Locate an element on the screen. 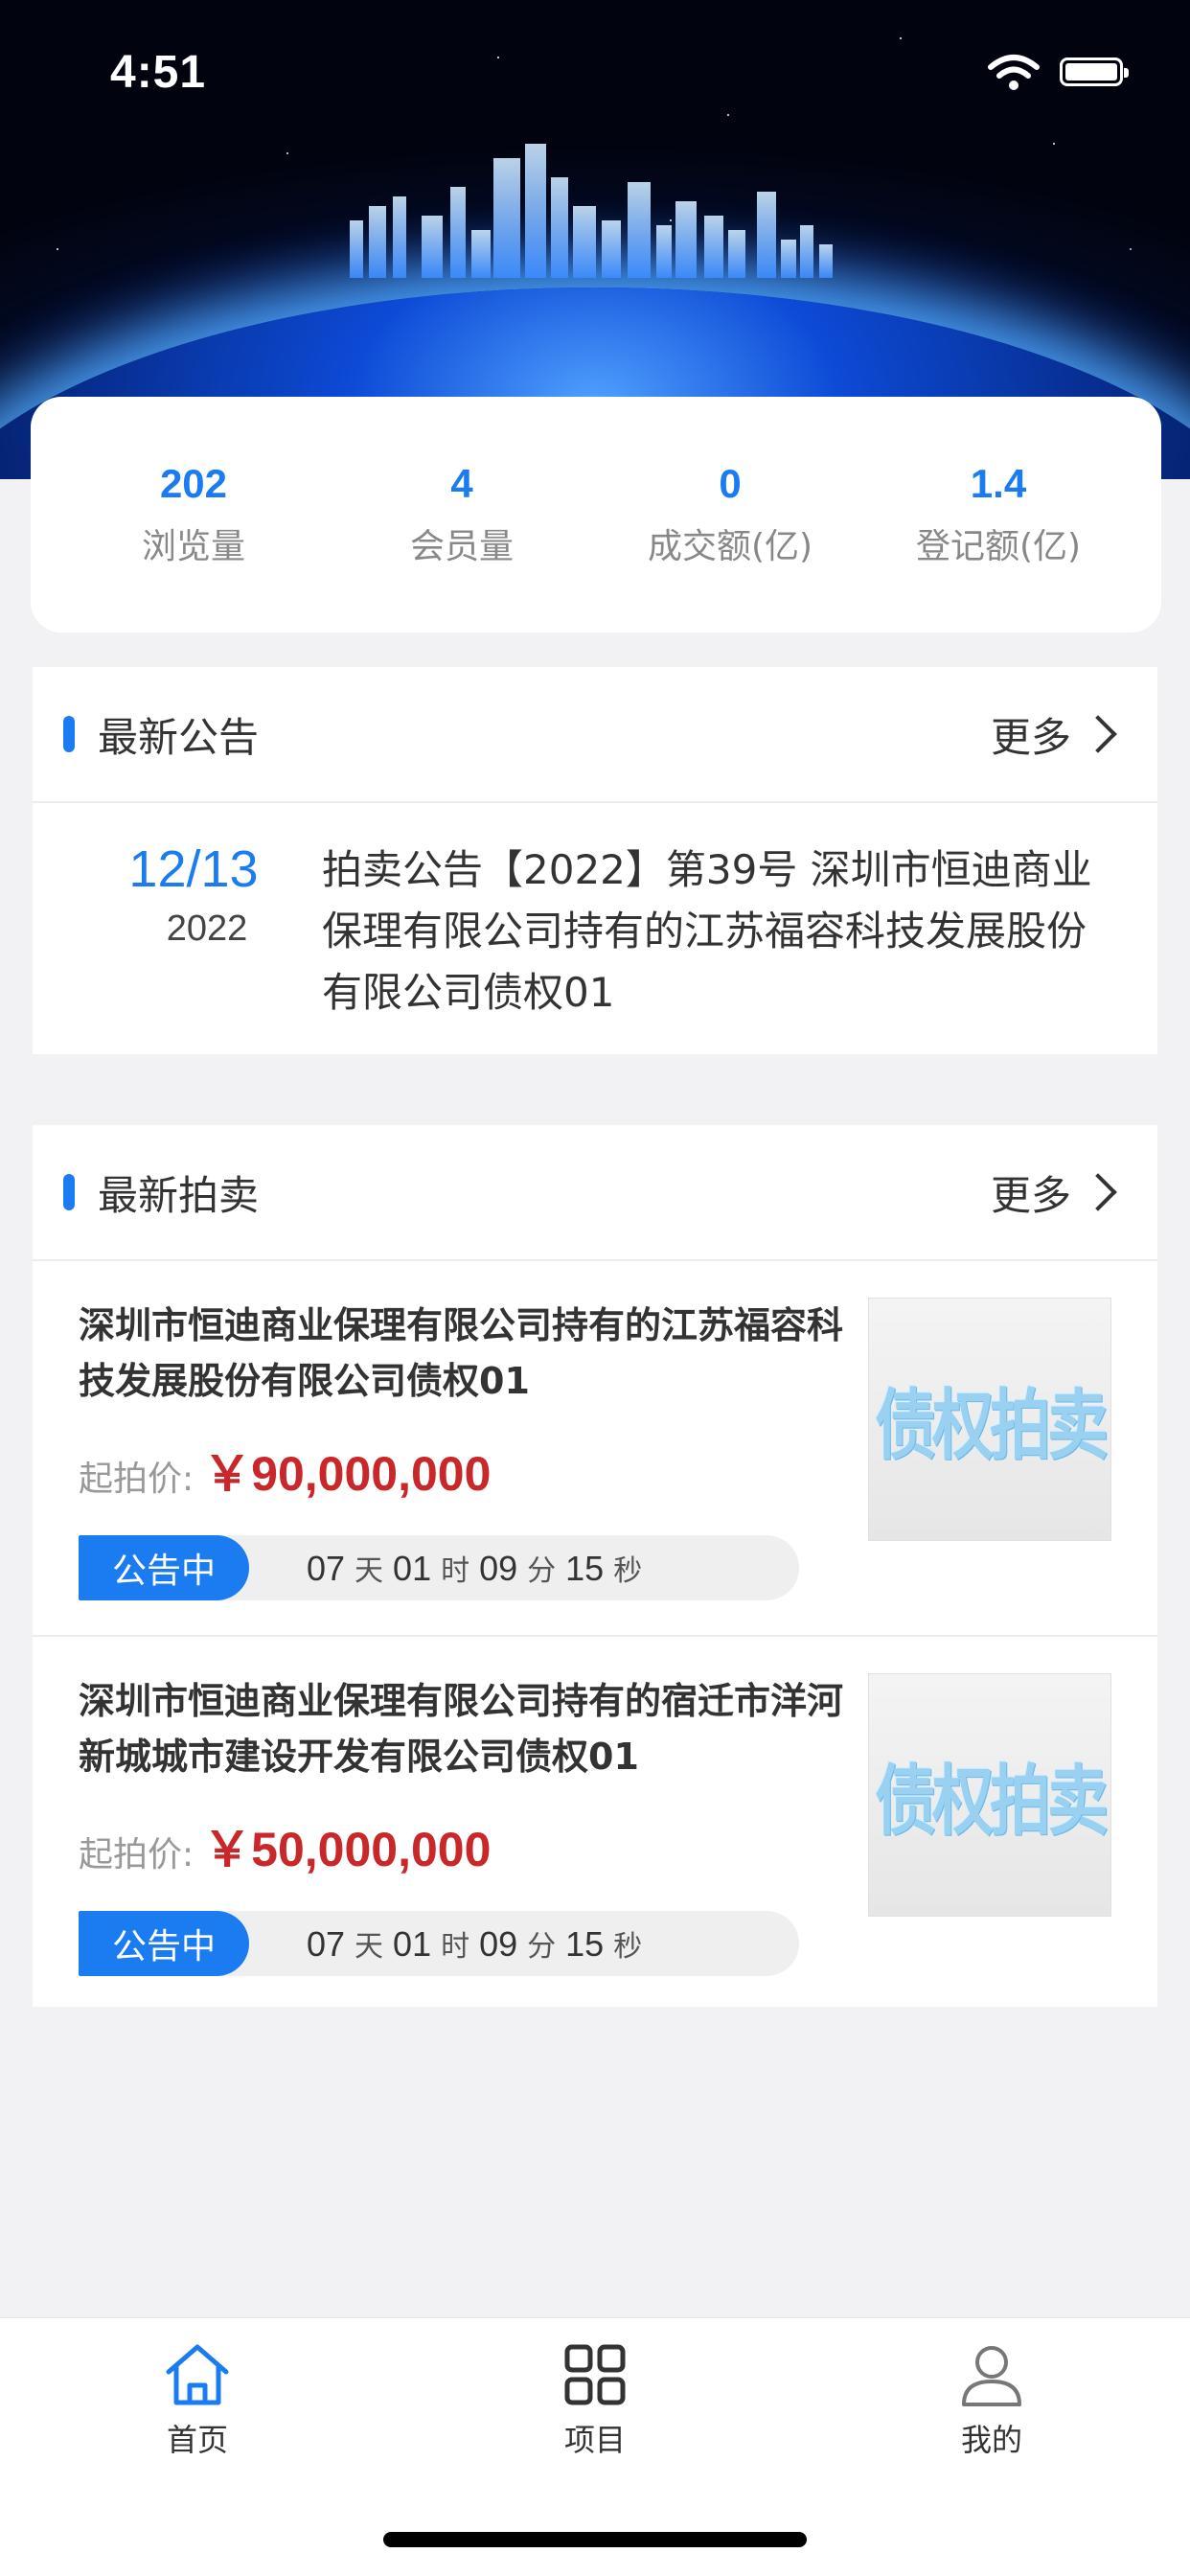  price-row: 起拍价: ￥50,000,000 is located at coordinates (285, 1845).